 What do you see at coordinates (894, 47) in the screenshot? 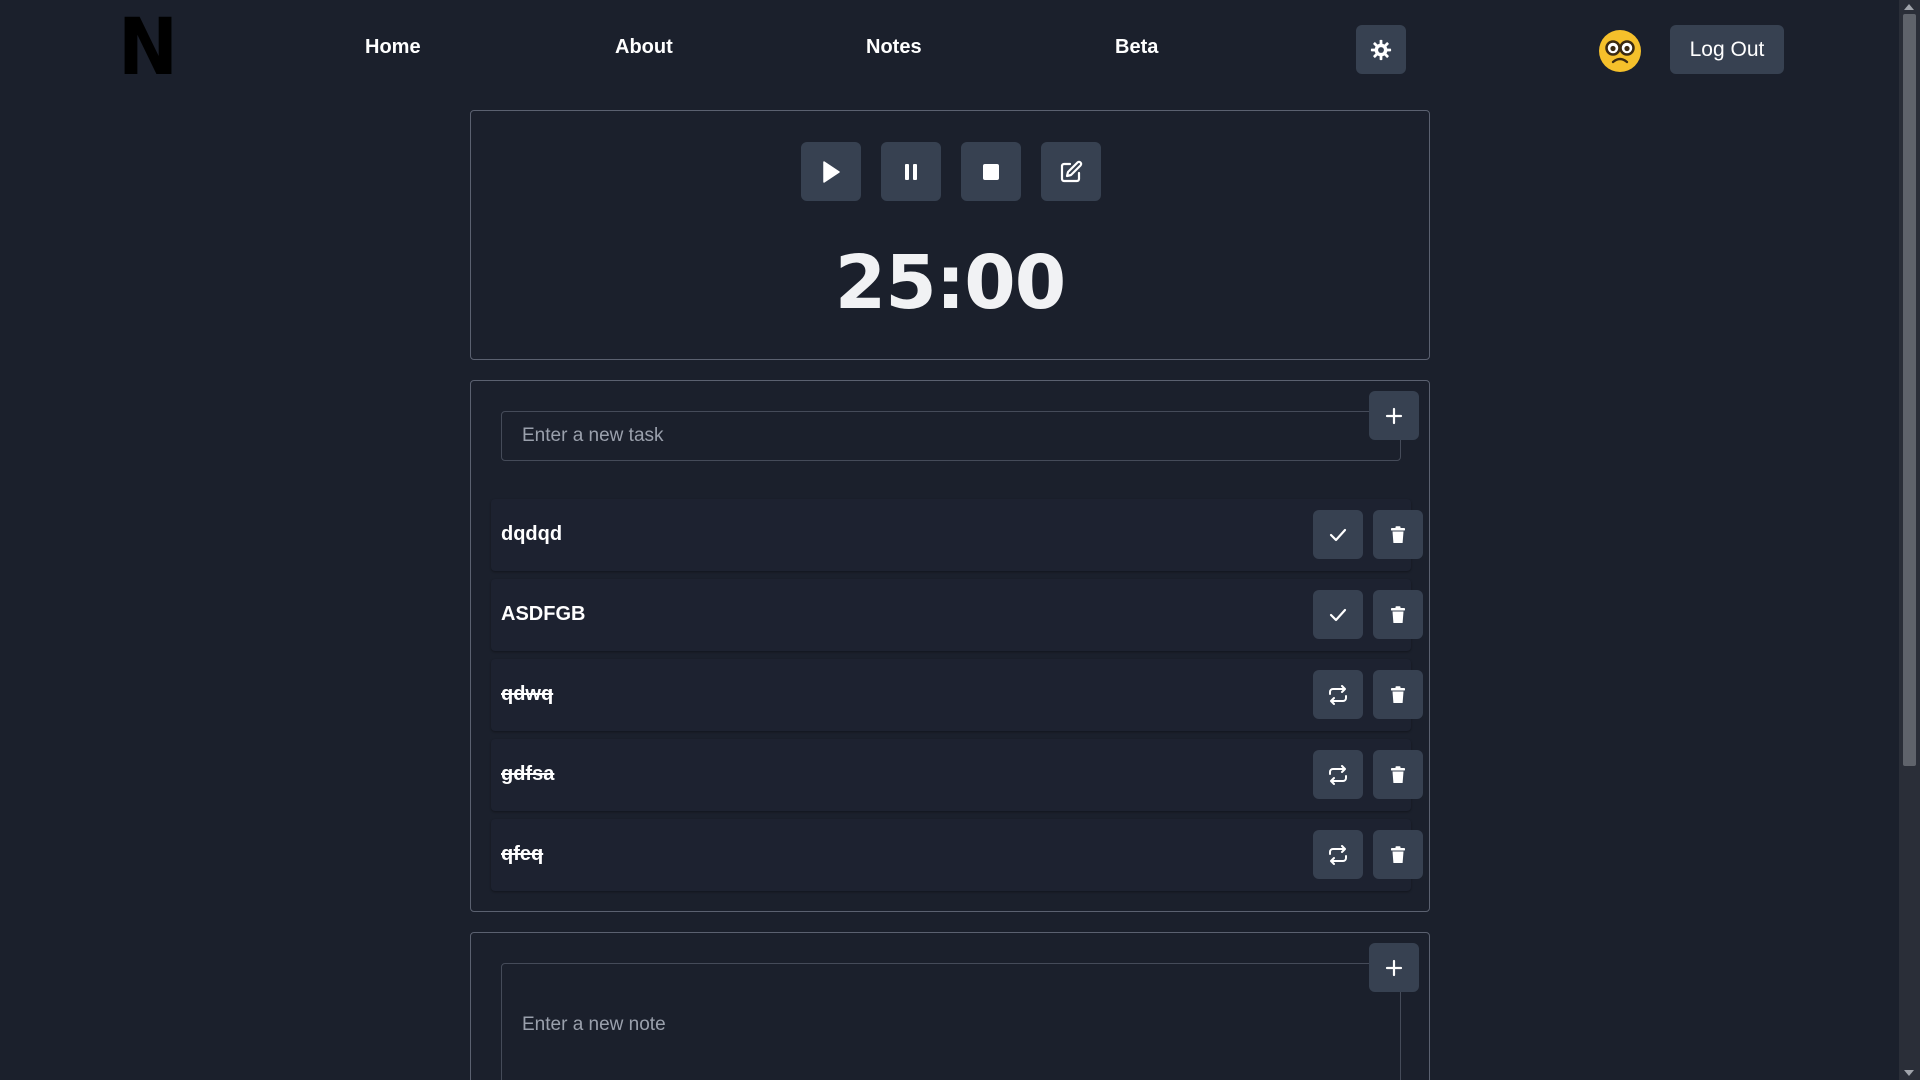
I see `nav-notes-link: Notes` at bounding box center [894, 47].